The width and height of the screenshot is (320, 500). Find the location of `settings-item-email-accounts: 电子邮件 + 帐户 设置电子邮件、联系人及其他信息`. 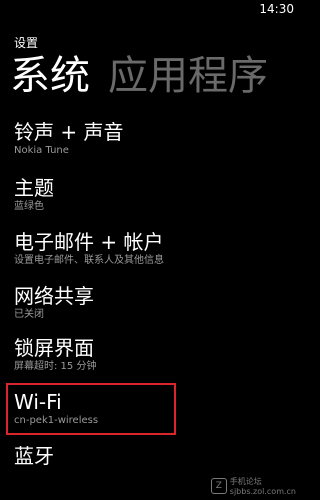

settings-item-email-accounts: 电子邮件 + 帐户 设置电子邮件、联系人及其他信息 is located at coordinates (144, 249).